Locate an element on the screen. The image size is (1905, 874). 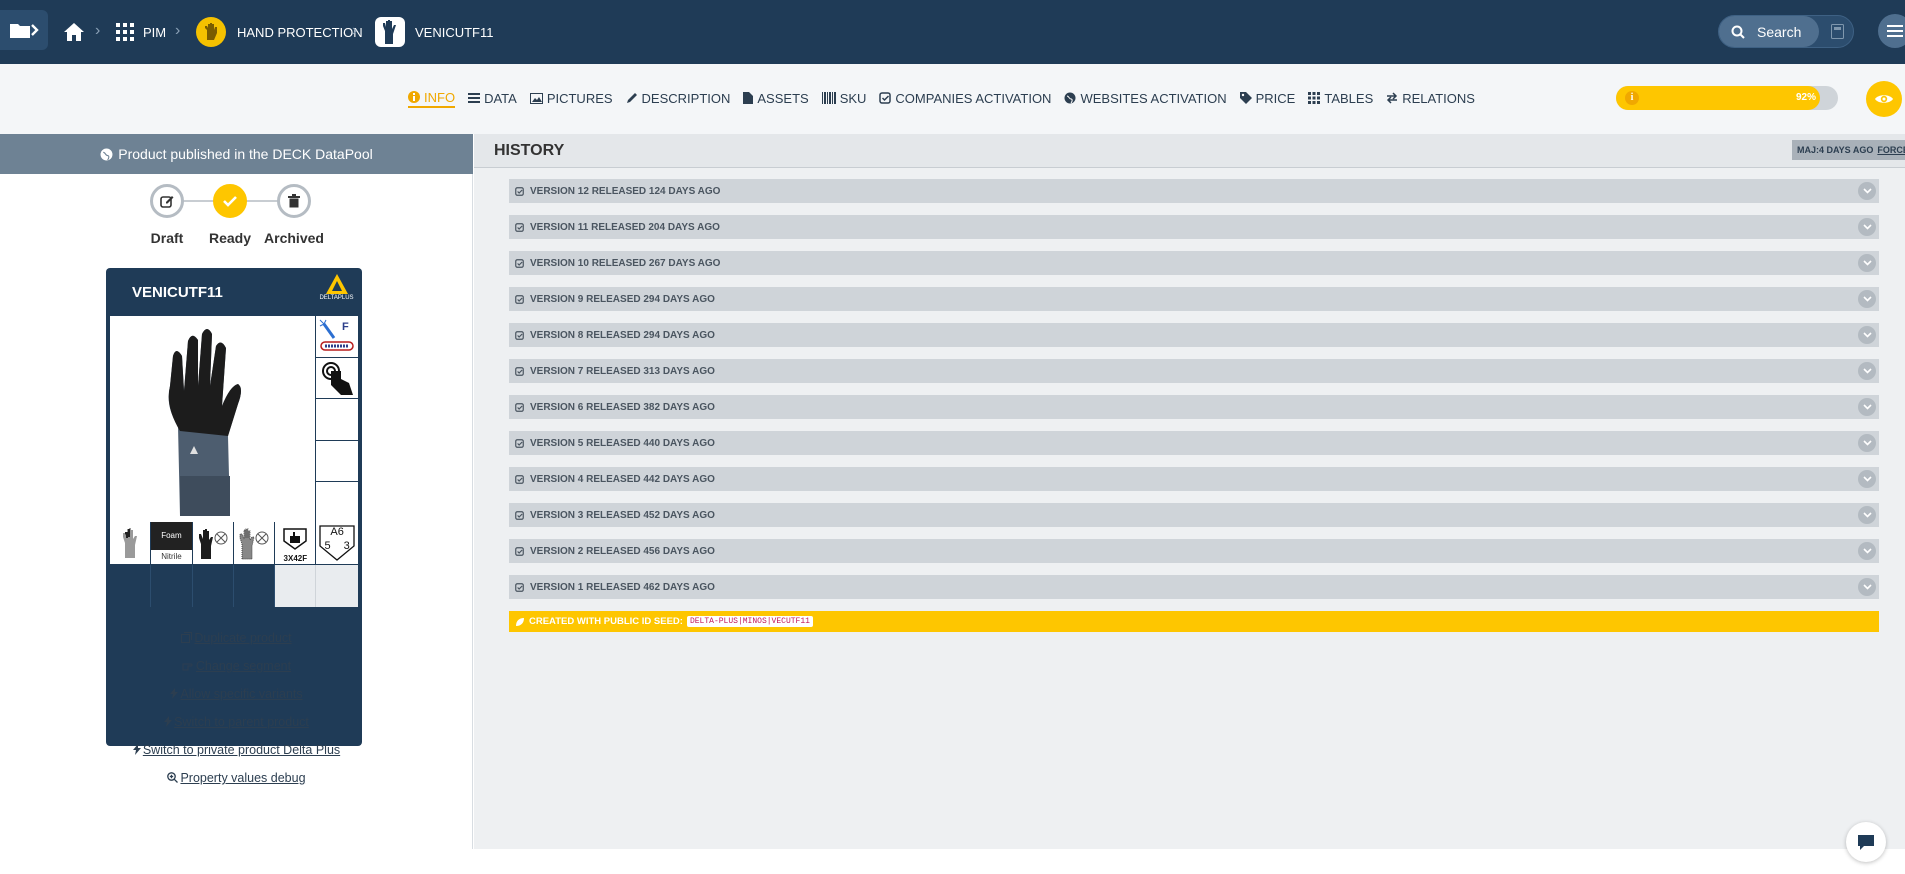
product-photo is located at coordinates (214, 420).